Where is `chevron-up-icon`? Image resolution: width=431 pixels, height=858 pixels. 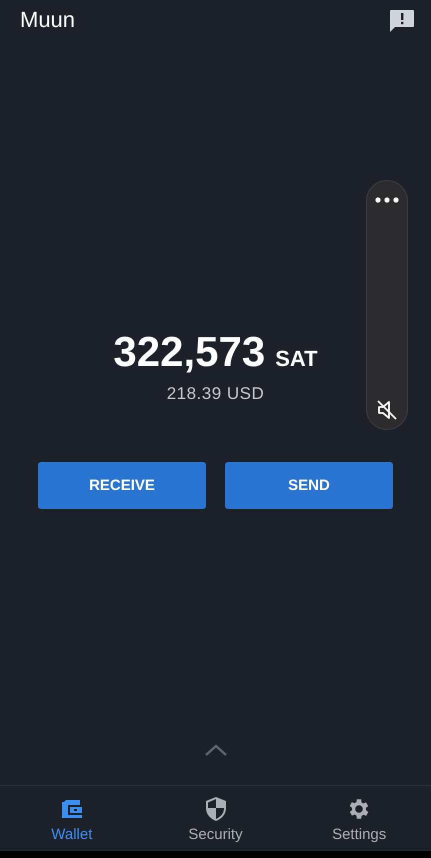
chevron-up-icon is located at coordinates (216, 750).